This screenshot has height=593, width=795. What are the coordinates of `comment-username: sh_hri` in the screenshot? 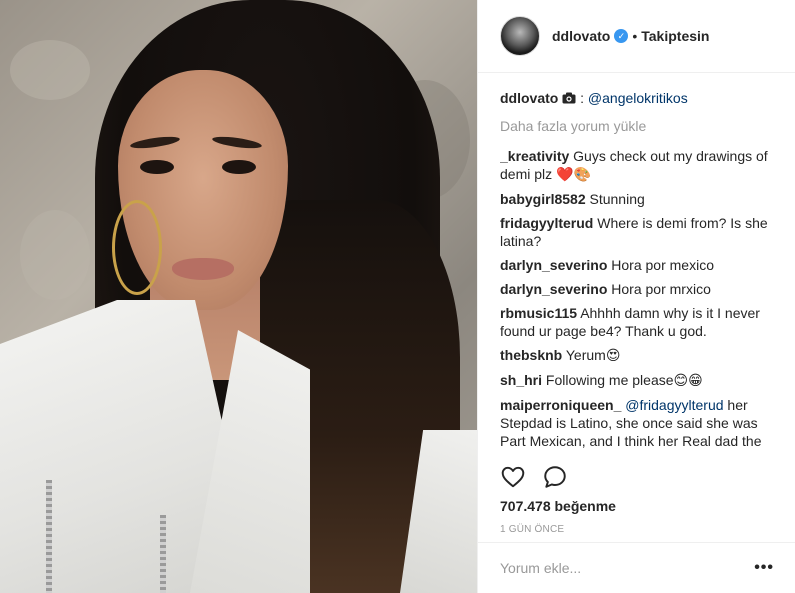 It's located at (521, 380).